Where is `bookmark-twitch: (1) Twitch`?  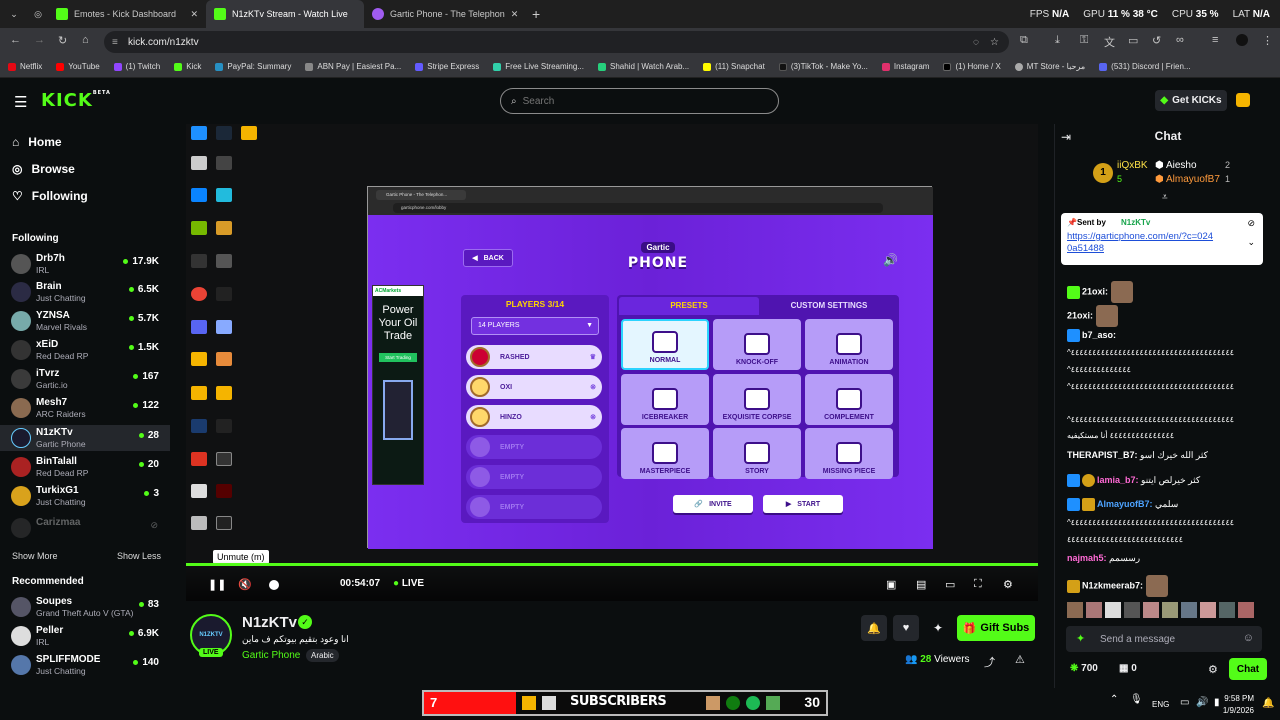
bookmark-twitch: (1) Twitch is located at coordinates (136, 66).